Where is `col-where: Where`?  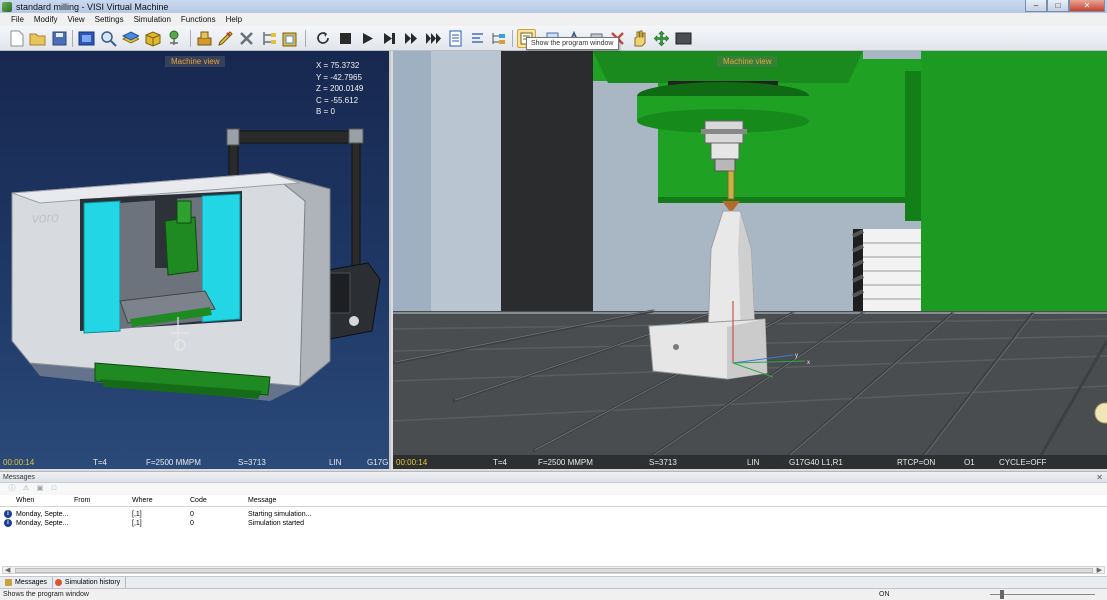 col-where: Where is located at coordinates (142, 500).